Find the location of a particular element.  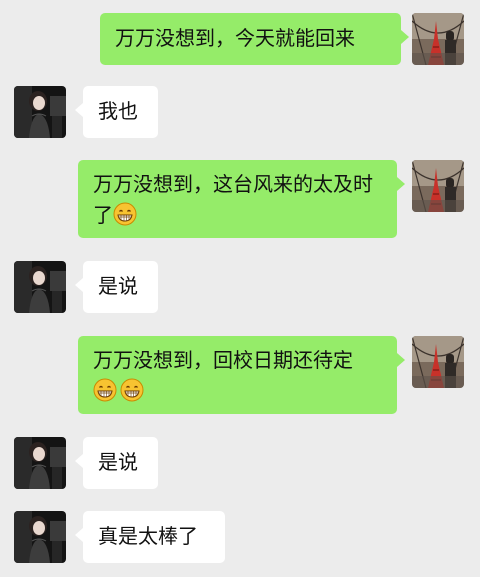

message-bubble-received: 我也 is located at coordinates (116, 112).